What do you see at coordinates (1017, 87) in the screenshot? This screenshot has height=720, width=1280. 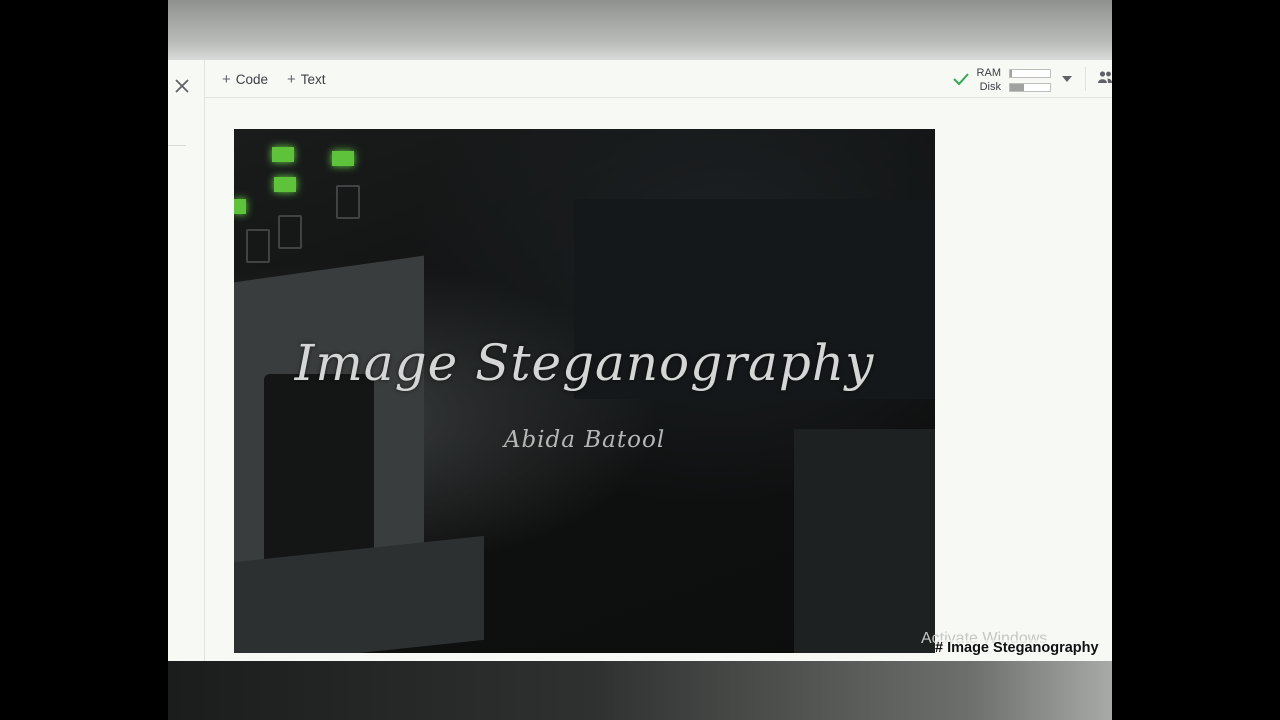 I see `disk-usage-fill` at bounding box center [1017, 87].